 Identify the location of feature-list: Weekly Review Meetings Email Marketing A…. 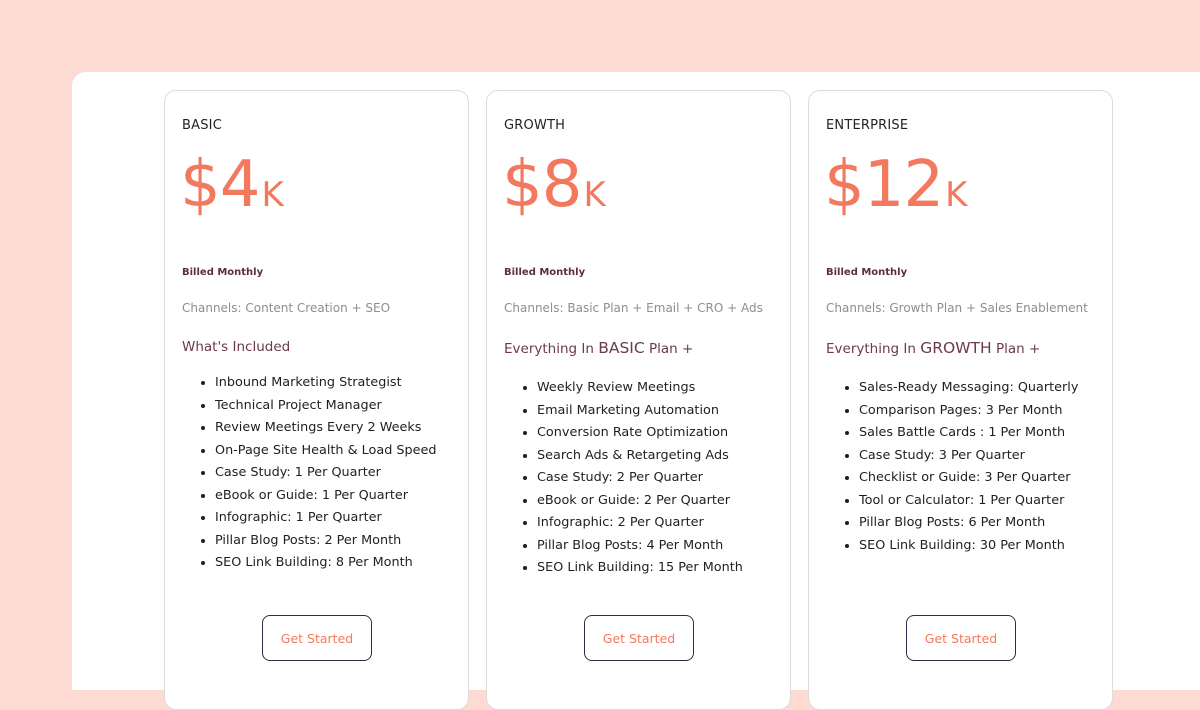
(631, 478).